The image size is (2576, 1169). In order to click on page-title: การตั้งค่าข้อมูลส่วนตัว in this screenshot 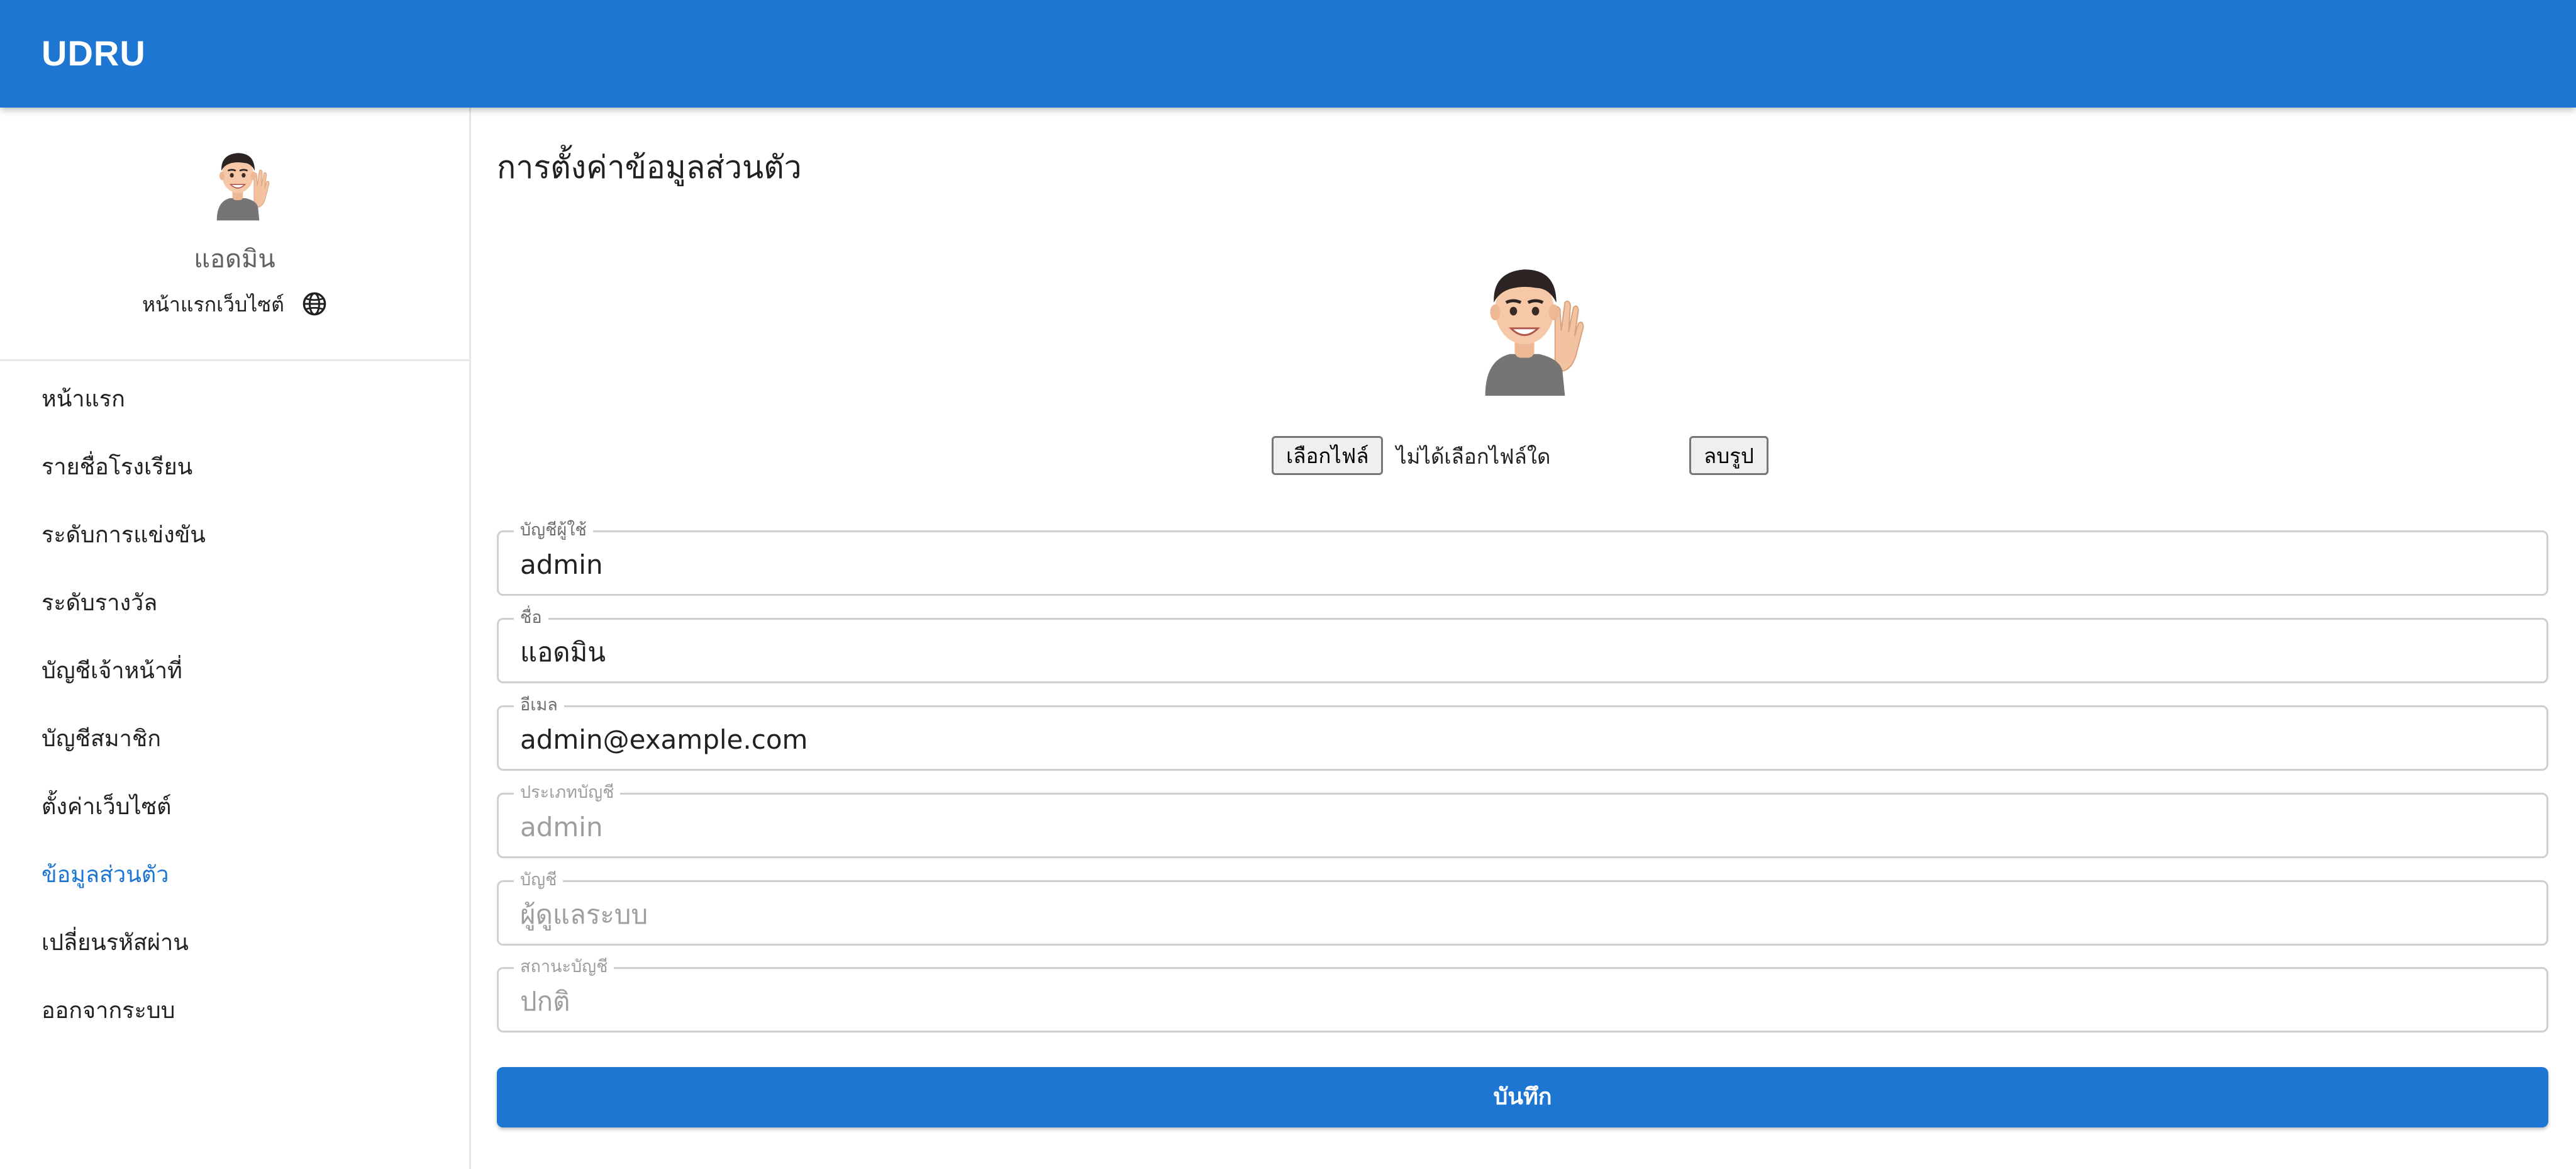, I will do `click(649, 167)`.